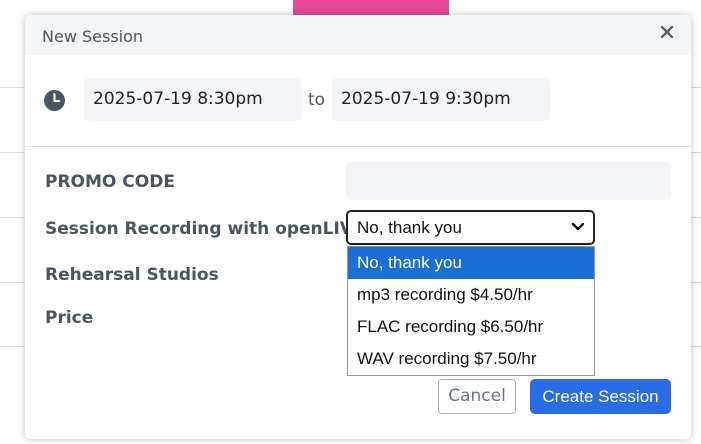  What do you see at coordinates (471, 359) in the screenshot?
I see `recording-option: WAV recording $7.50/hr` at bounding box center [471, 359].